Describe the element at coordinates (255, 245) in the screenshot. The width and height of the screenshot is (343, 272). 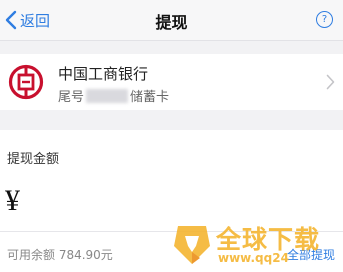
I see `watermark: 全球下载 www.qq24` at that location.